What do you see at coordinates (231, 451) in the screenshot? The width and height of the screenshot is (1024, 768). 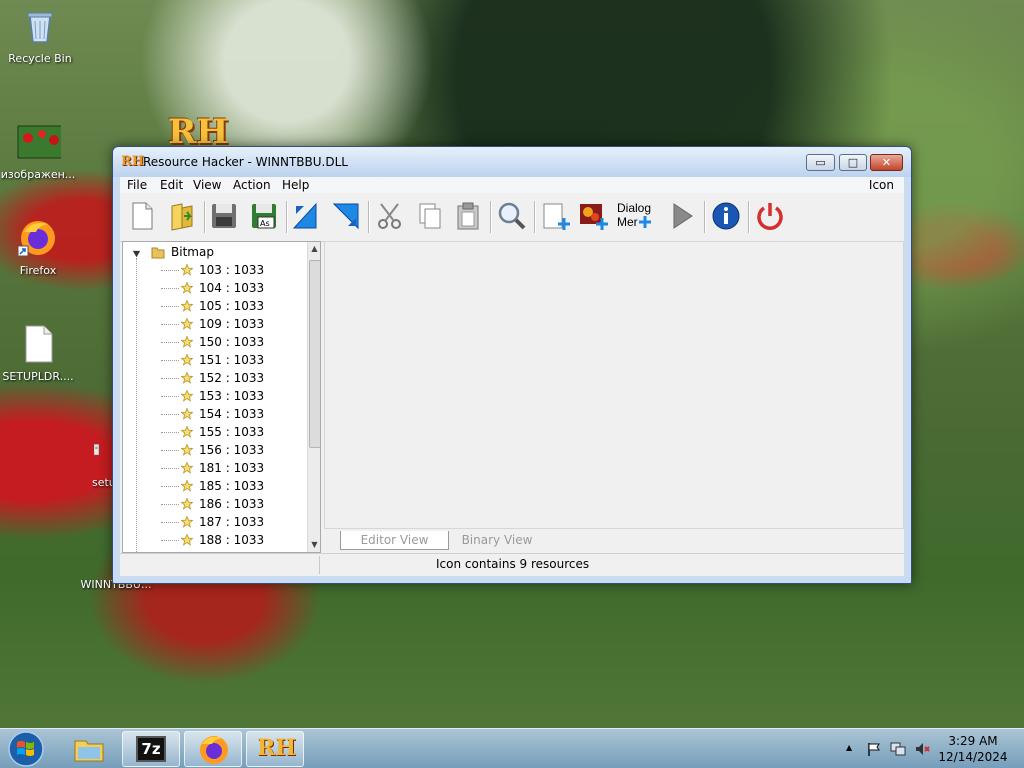 I see `tree-node-item: 156 : 1033` at bounding box center [231, 451].